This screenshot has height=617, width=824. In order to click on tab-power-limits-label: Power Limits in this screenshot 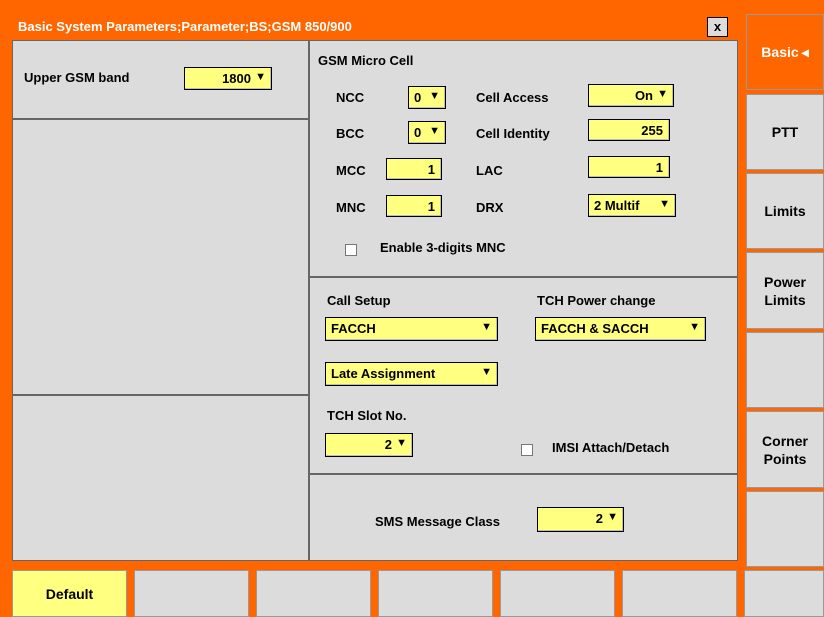, I will do `click(784, 290)`.